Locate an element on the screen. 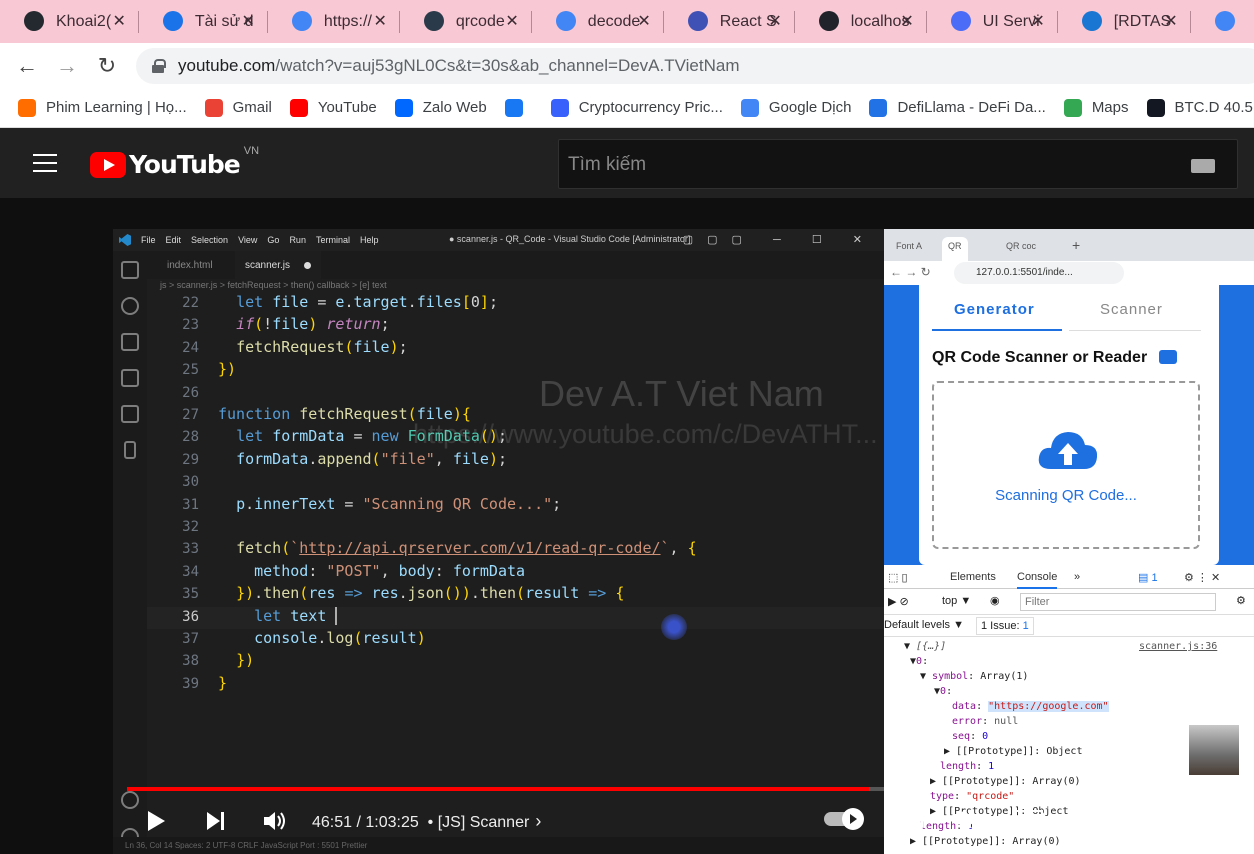  browser-tab: React S ✕ is located at coordinates (729, 21).